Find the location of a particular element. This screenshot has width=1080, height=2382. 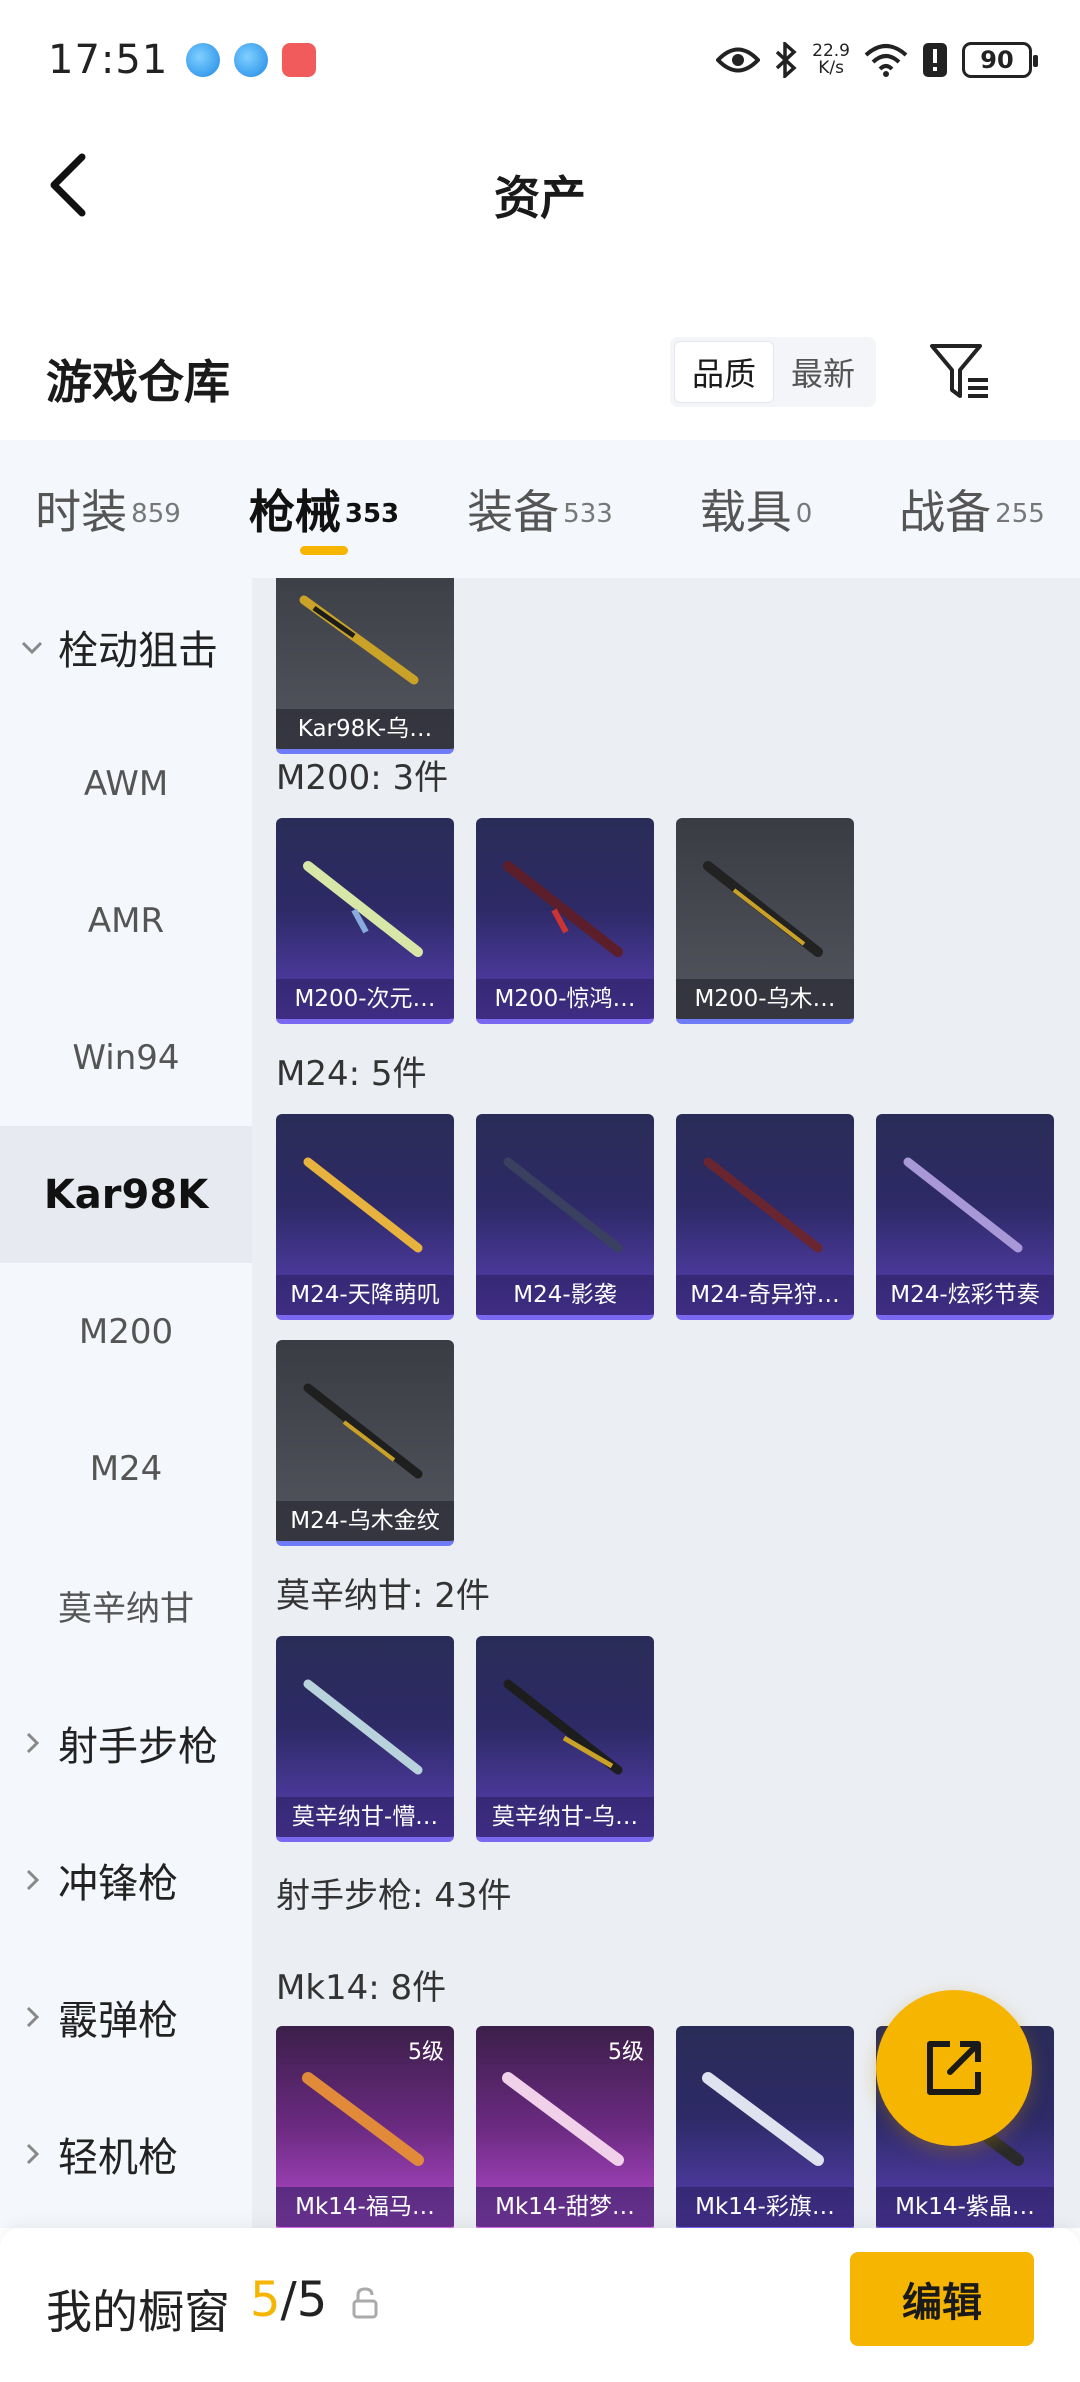

section-label: M24: 5件 is located at coordinates (351, 1074).